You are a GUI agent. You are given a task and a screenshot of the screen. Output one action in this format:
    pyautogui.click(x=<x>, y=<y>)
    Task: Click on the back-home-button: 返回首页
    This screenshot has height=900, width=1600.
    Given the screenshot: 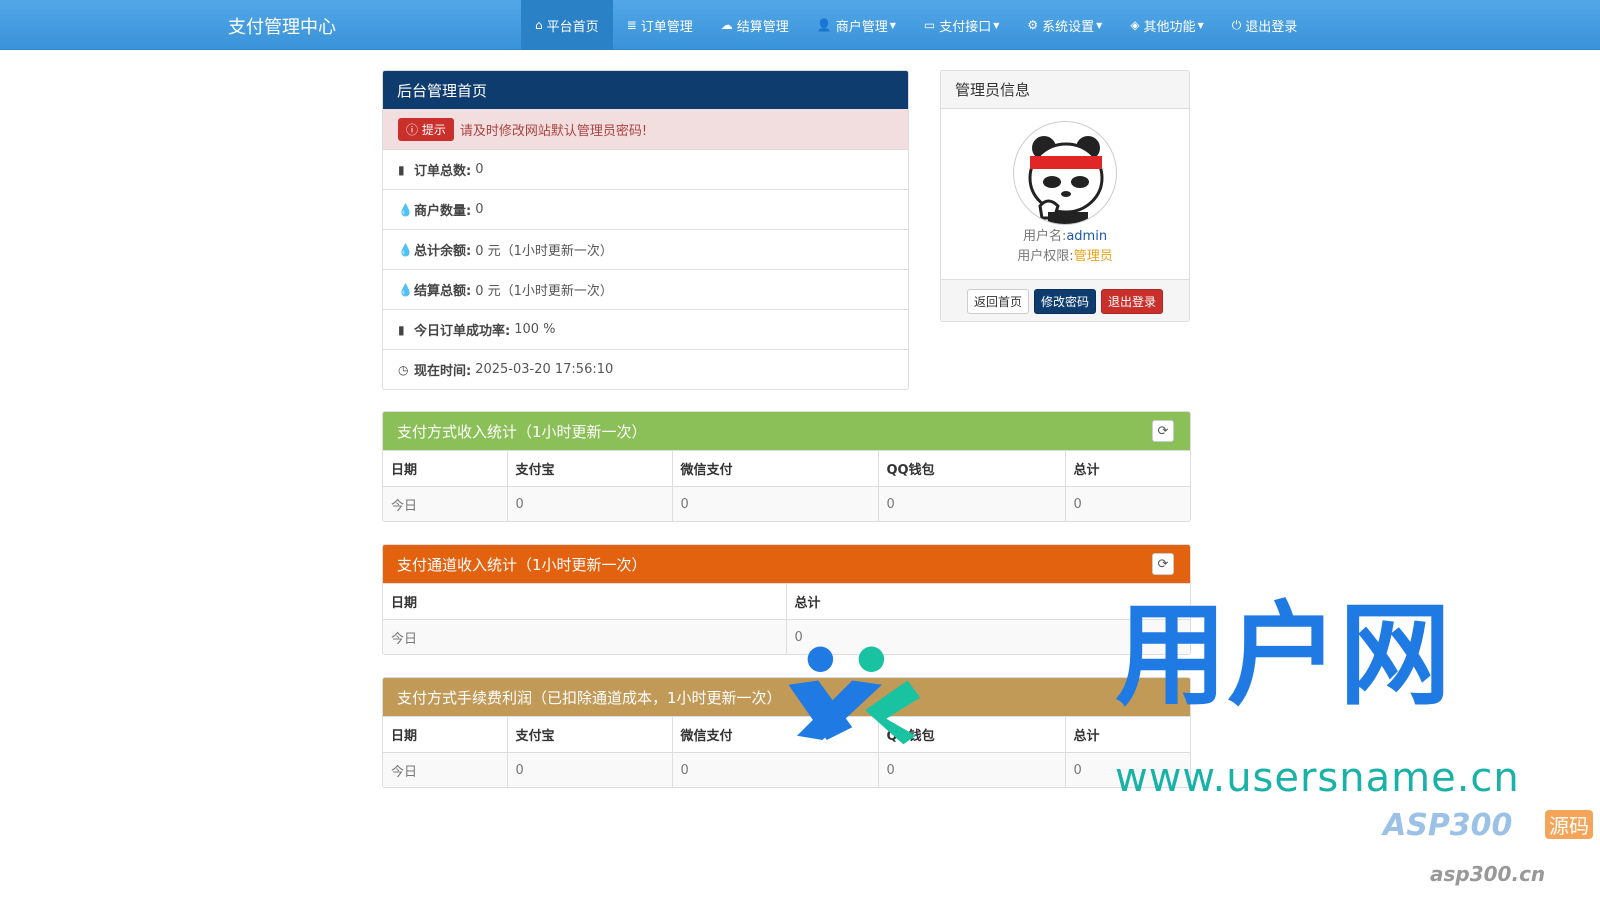 What is the action you would take?
    pyautogui.click(x=997, y=301)
    